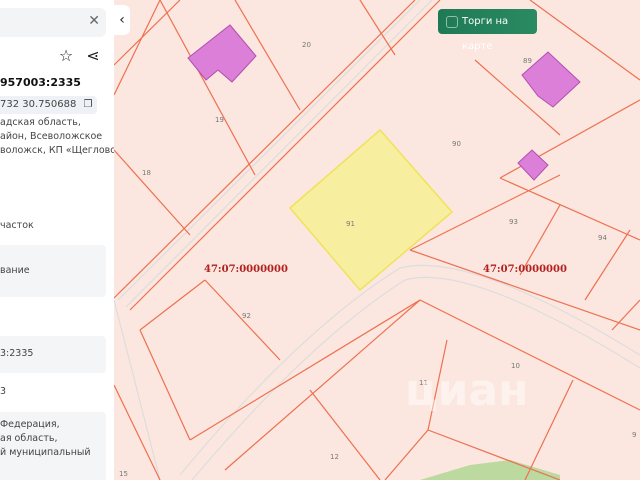  Describe the element at coordinates (45, 452) in the screenshot. I see `region-line: й муниципальный` at that location.